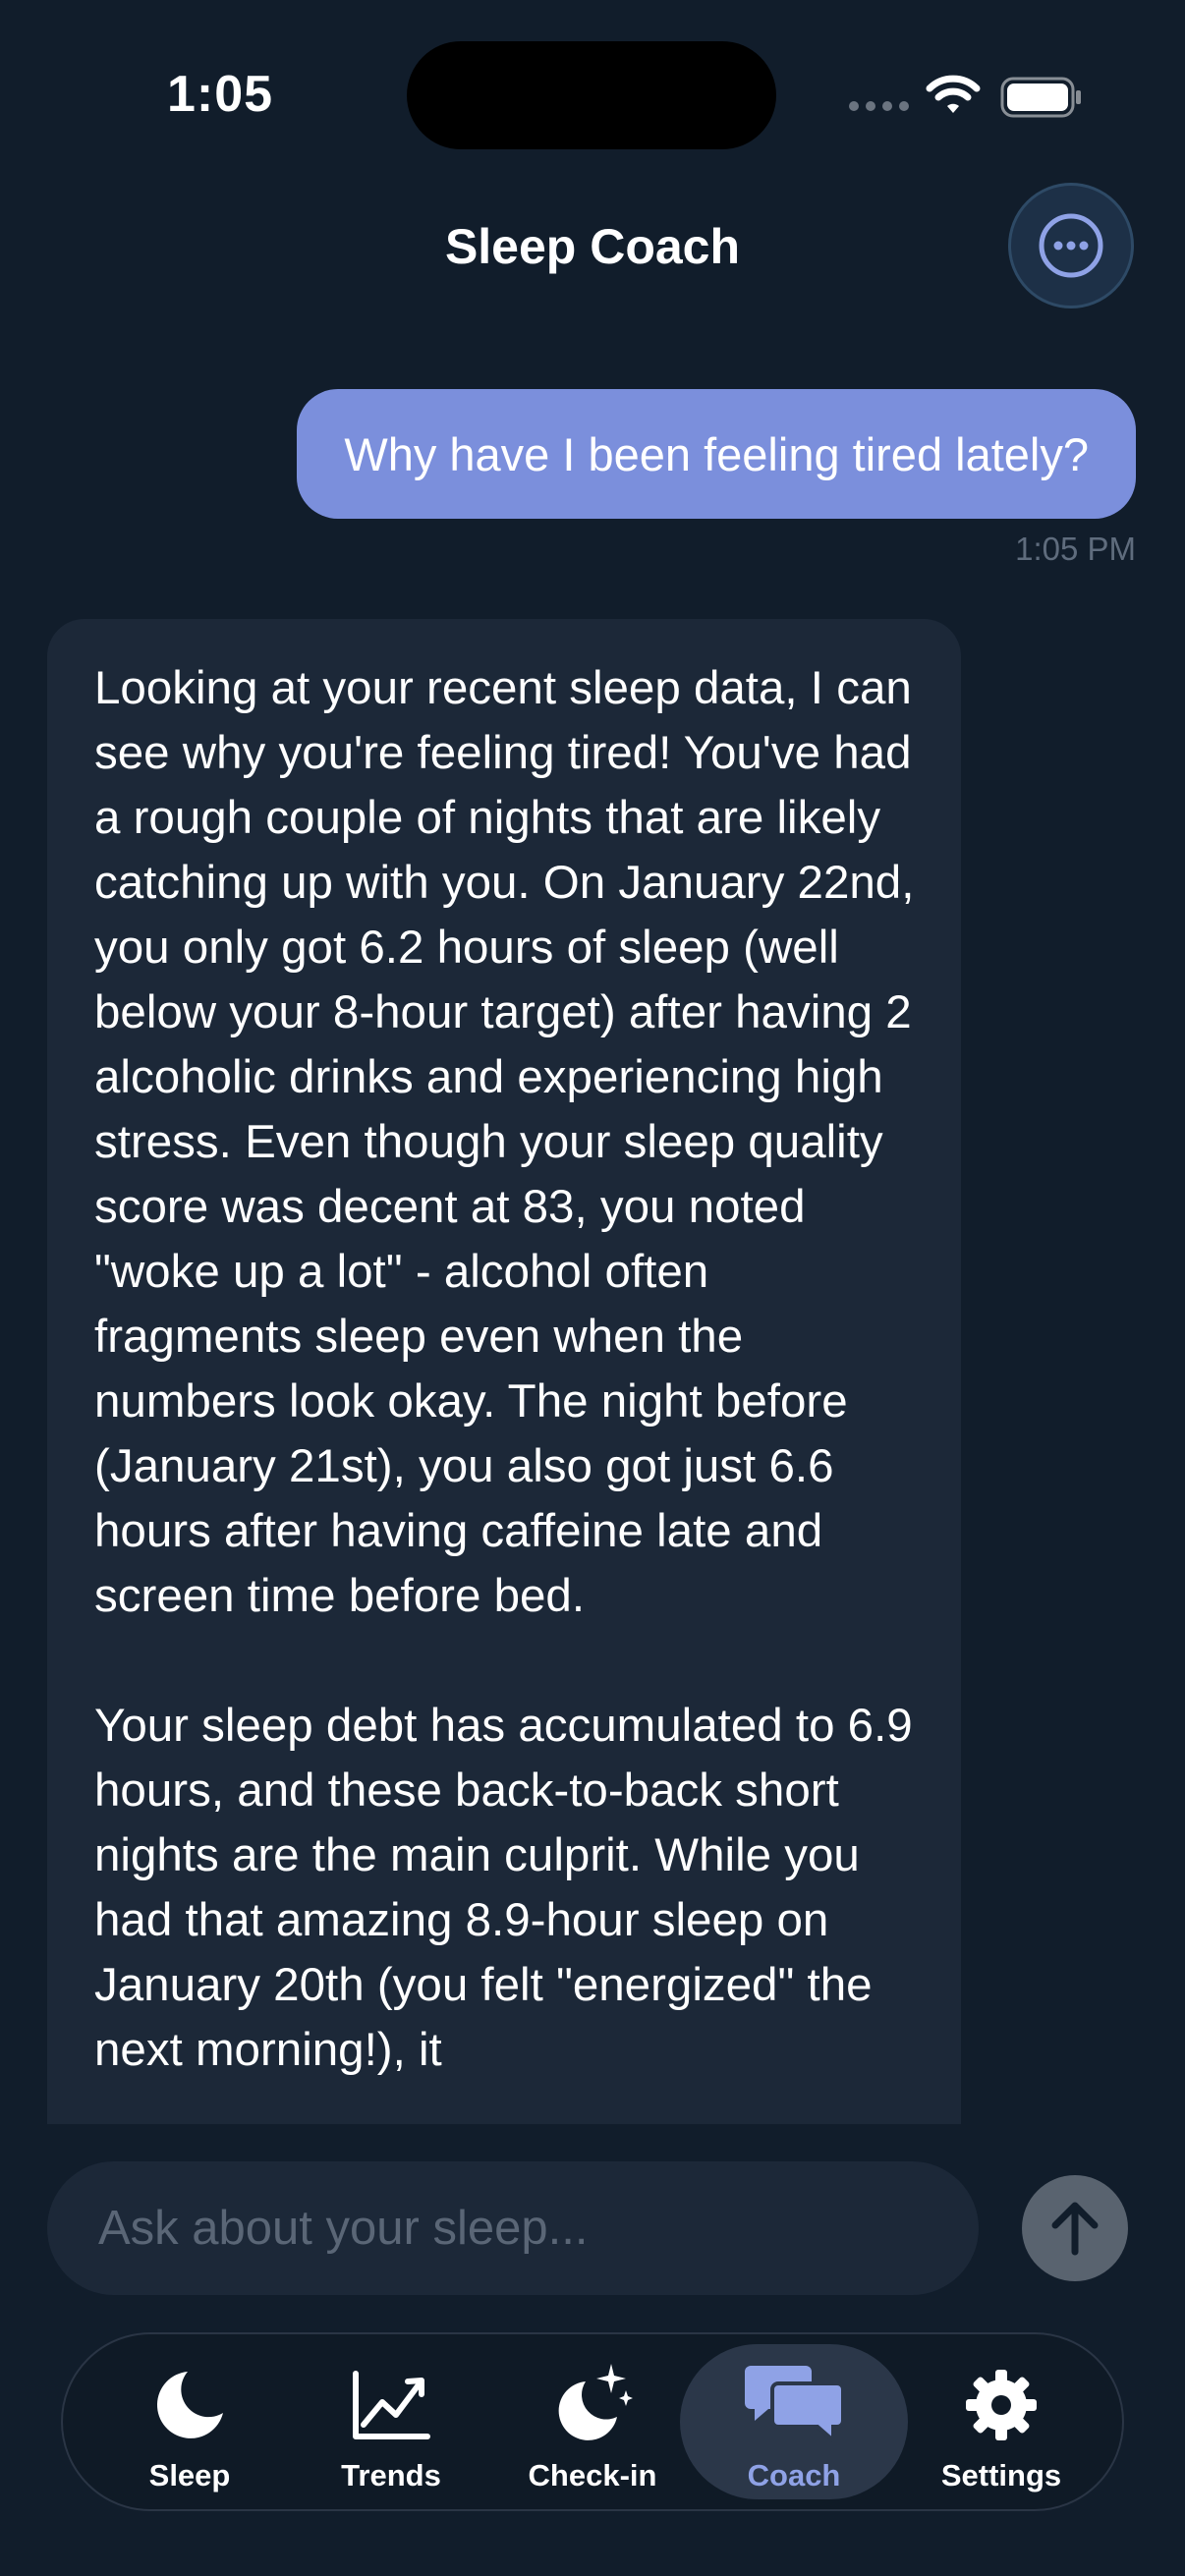 The image size is (1185, 2576). Describe the element at coordinates (1041, 100) in the screenshot. I see `battery-icon` at that location.